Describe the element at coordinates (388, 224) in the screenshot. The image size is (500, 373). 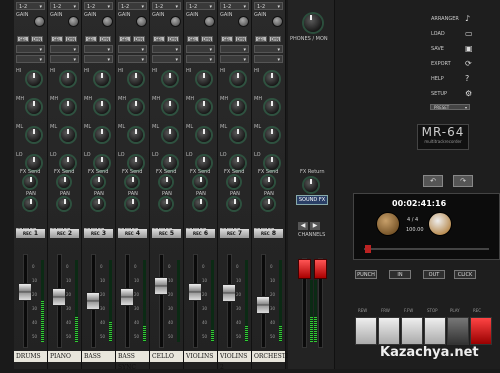
I see `tempo-dial-left` at that location.